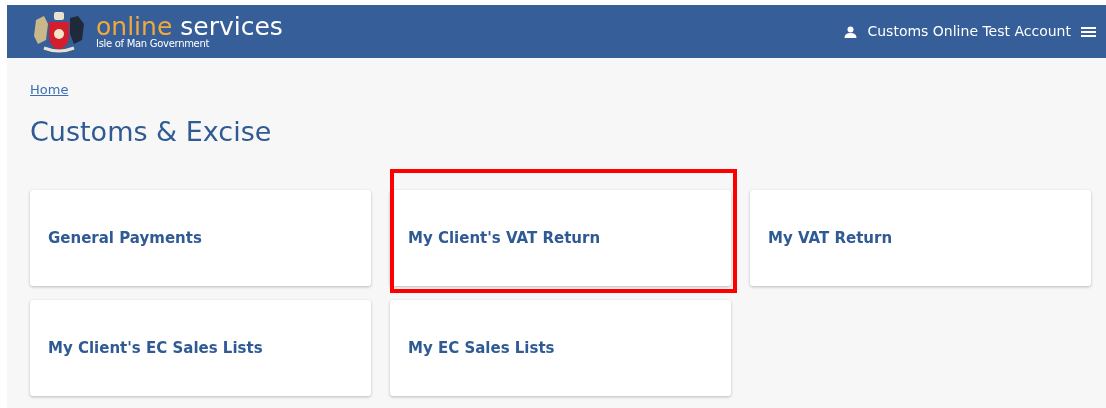 This screenshot has width=1106, height=408. Describe the element at coordinates (153, 43) in the screenshot. I see `logo-subtitle: Isle of Man Government` at that location.